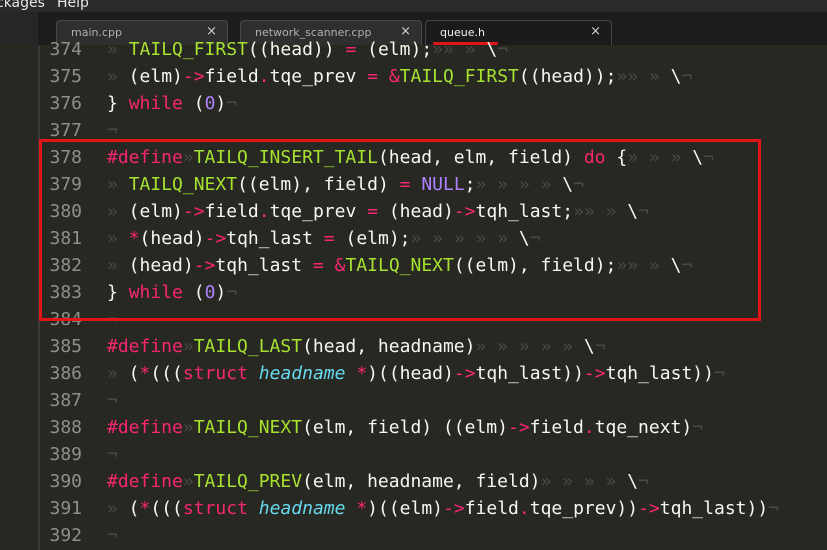 The image size is (827, 550). What do you see at coordinates (413, 454) in the screenshot?
I see `code-line: 389 ¬` at bounding box center [413, 454].